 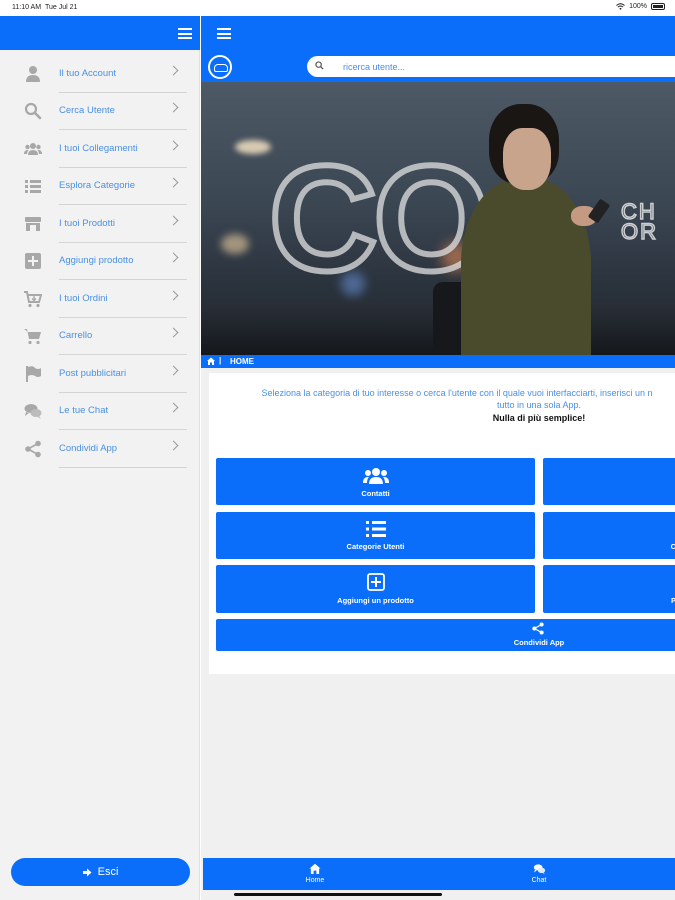 What do you see at coordinates (220, 67) in the screenshot?
I see `app-logo` at bounding box center [220, 67].